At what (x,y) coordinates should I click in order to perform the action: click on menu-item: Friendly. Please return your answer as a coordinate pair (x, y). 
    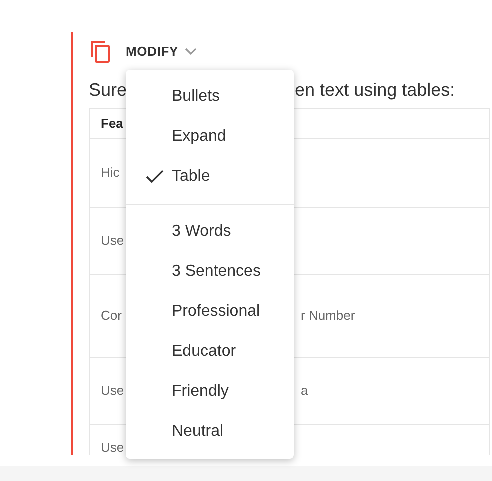
    Looking at the image, I should click on (210, 392).